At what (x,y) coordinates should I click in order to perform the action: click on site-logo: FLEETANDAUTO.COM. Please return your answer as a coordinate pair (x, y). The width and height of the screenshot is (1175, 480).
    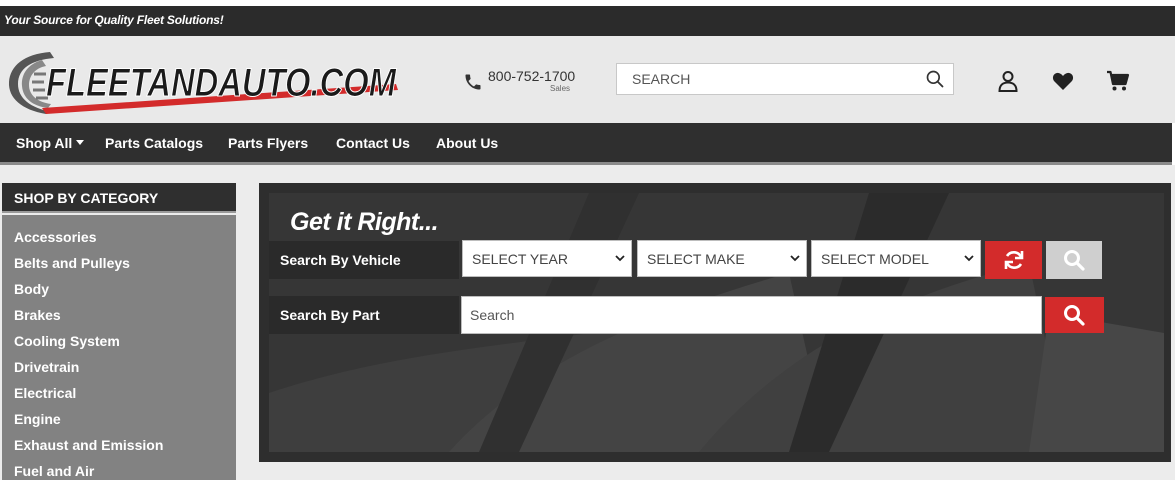
    Looking at the image, I should click on (203, 82).